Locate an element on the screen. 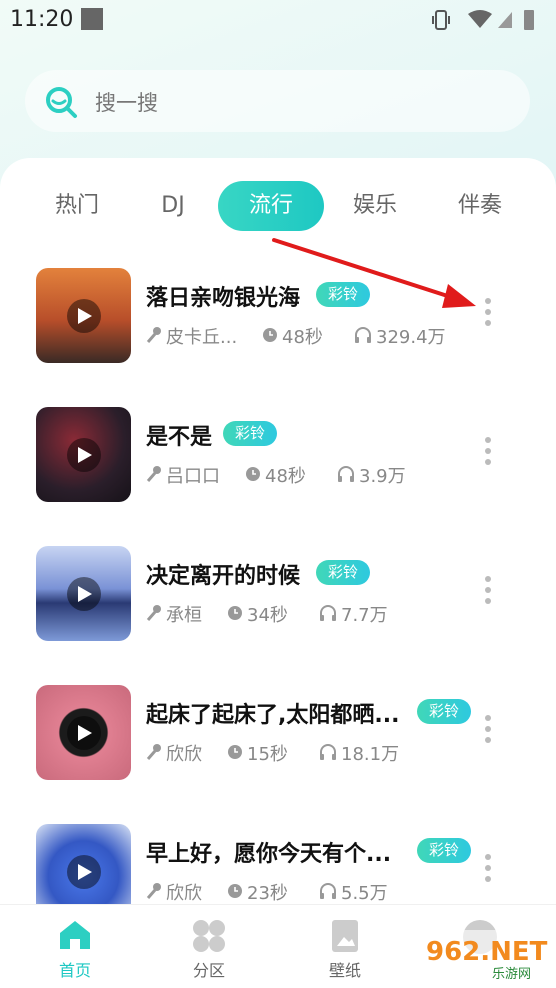  status-time: 11:20 is located at coordinates (42, 19).